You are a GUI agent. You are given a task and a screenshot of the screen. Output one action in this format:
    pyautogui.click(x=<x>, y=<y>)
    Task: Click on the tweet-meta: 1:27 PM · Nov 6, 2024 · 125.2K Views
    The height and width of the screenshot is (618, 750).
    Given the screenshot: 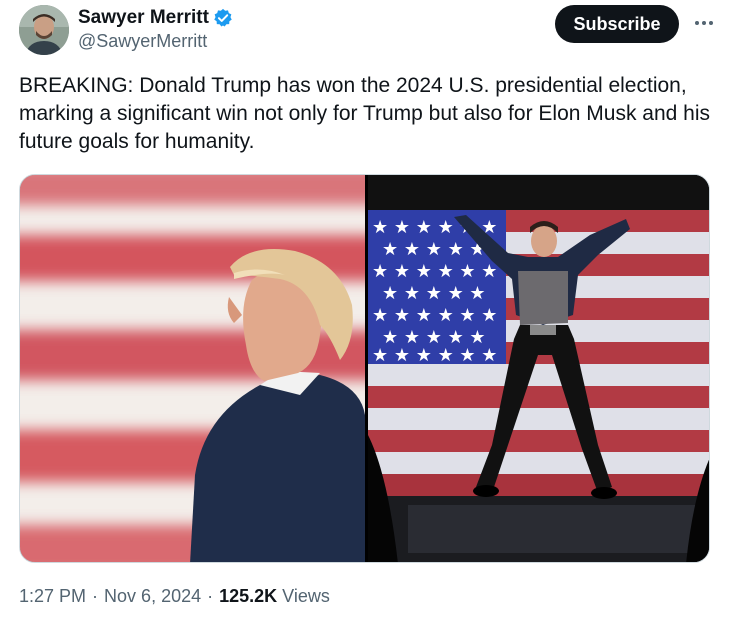 What is the action you would take?
    pyautogui.click(x=174, y=596)
    